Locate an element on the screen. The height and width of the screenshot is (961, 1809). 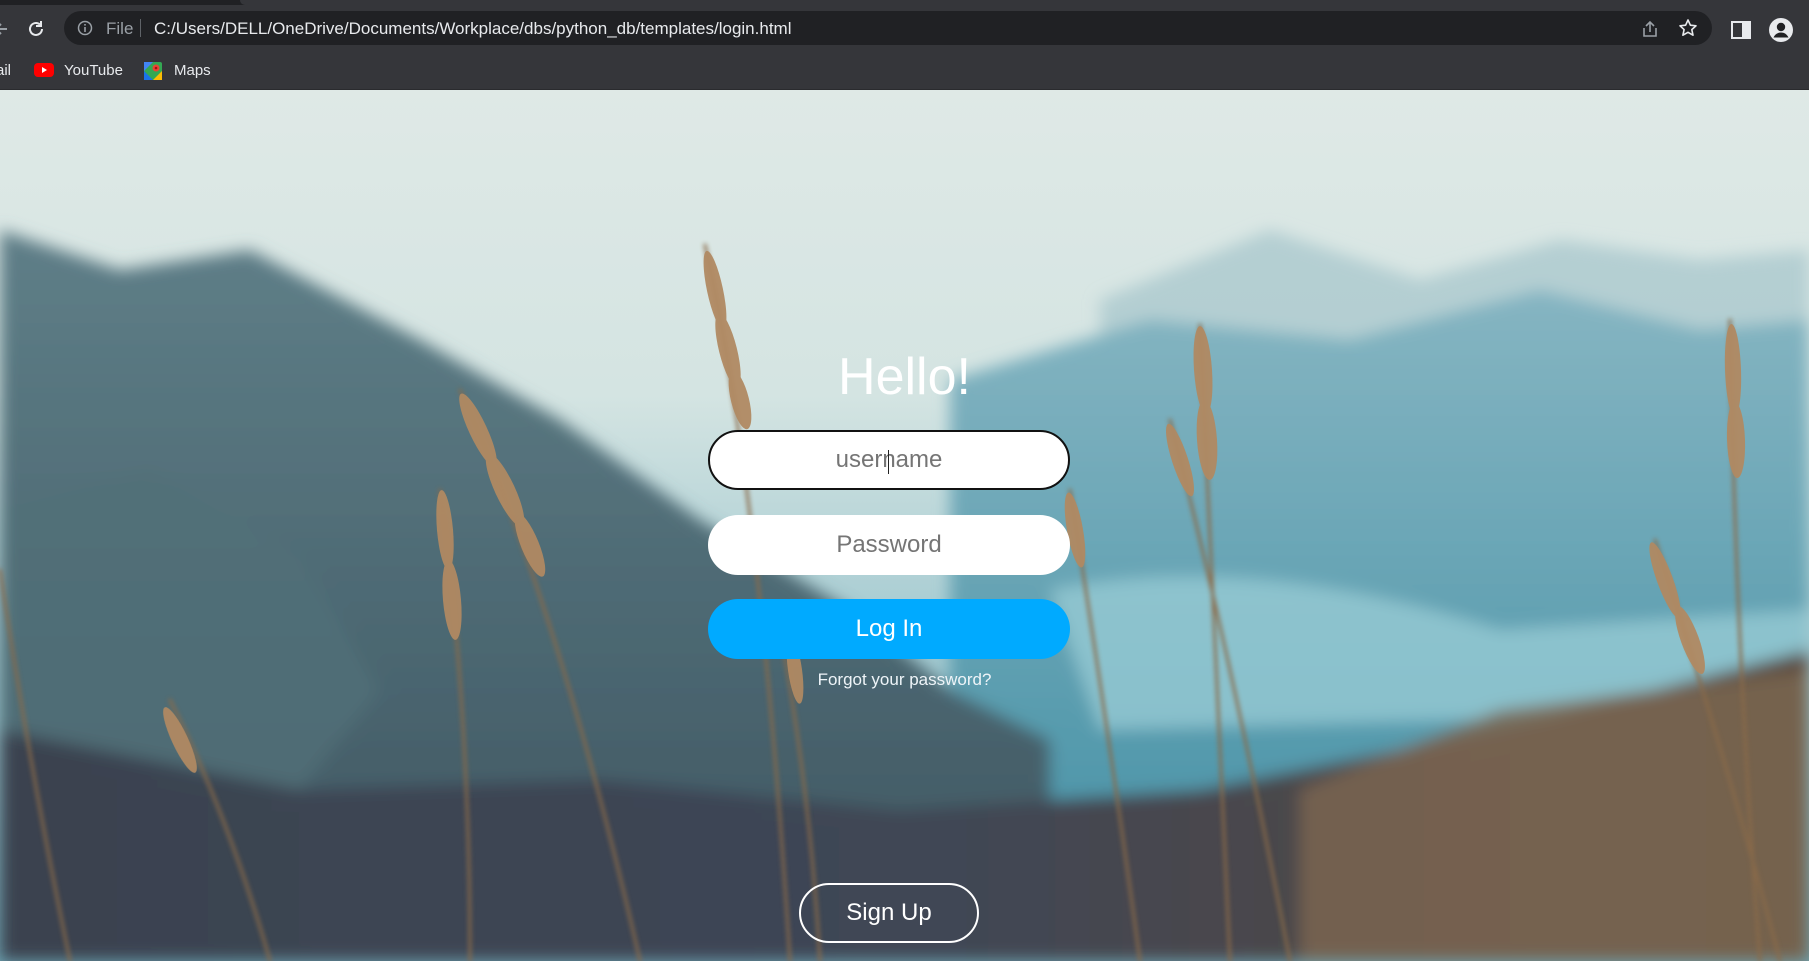
login-button: Log In is located at coordinates (889, 629).